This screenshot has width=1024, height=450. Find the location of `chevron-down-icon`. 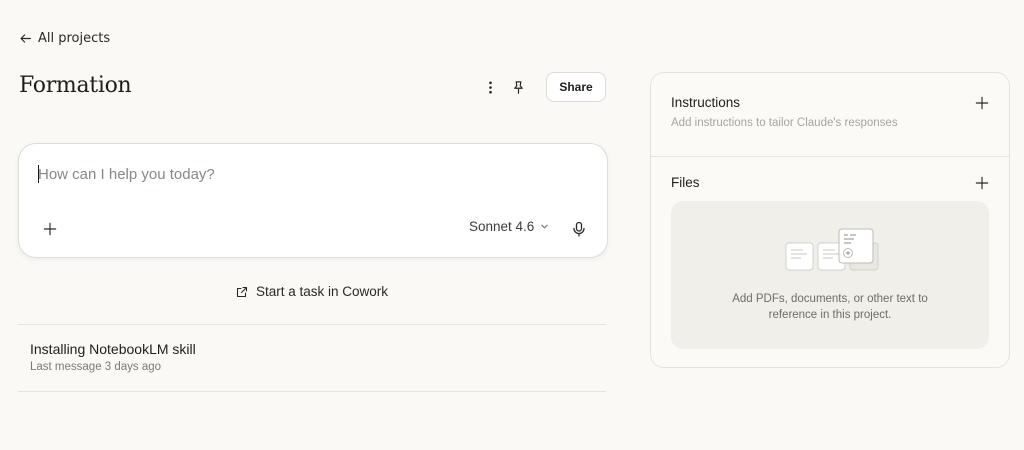

chevron-down-icon is located at coordinates (545, 226).